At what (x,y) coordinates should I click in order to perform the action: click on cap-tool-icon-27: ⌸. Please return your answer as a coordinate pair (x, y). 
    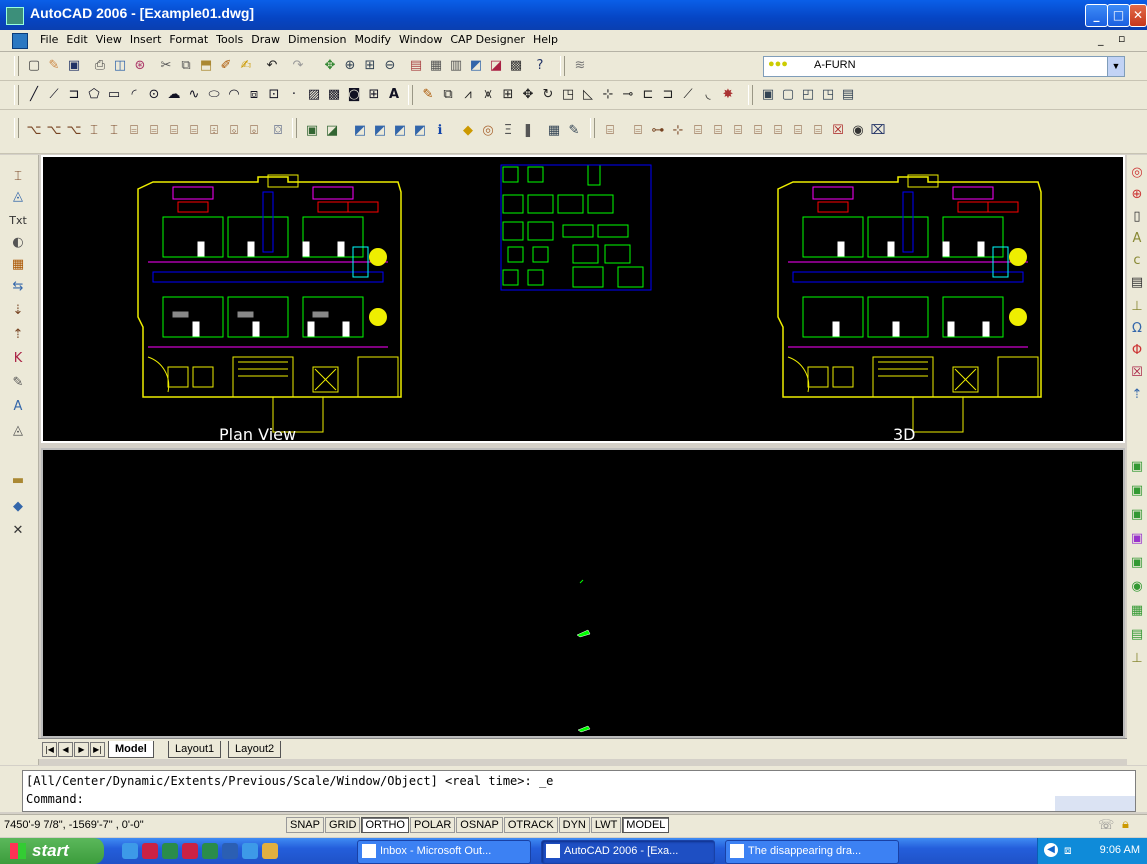
    Looking at the image, I should click on (638, 131).